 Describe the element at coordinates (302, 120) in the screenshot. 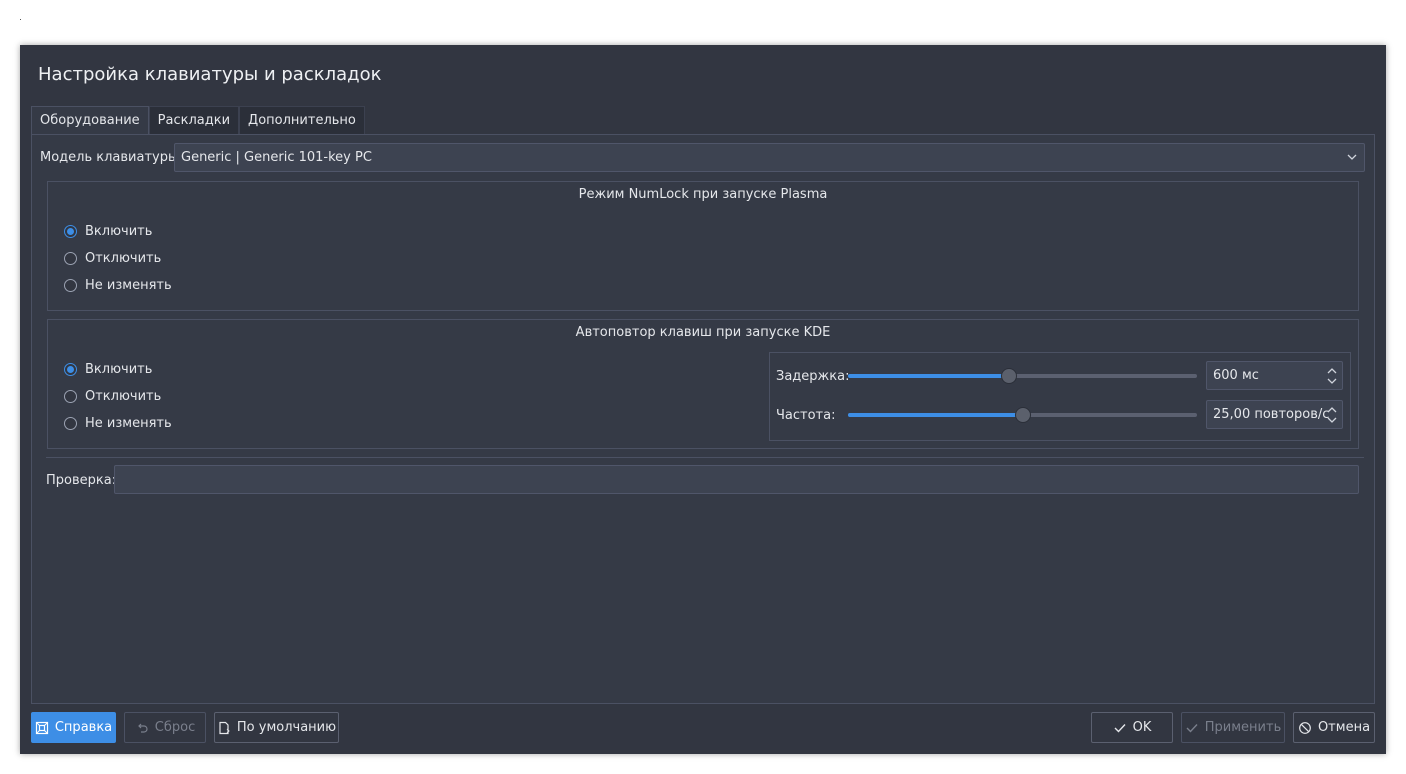

I see `tab-advanced: Дополнительно` at that location.